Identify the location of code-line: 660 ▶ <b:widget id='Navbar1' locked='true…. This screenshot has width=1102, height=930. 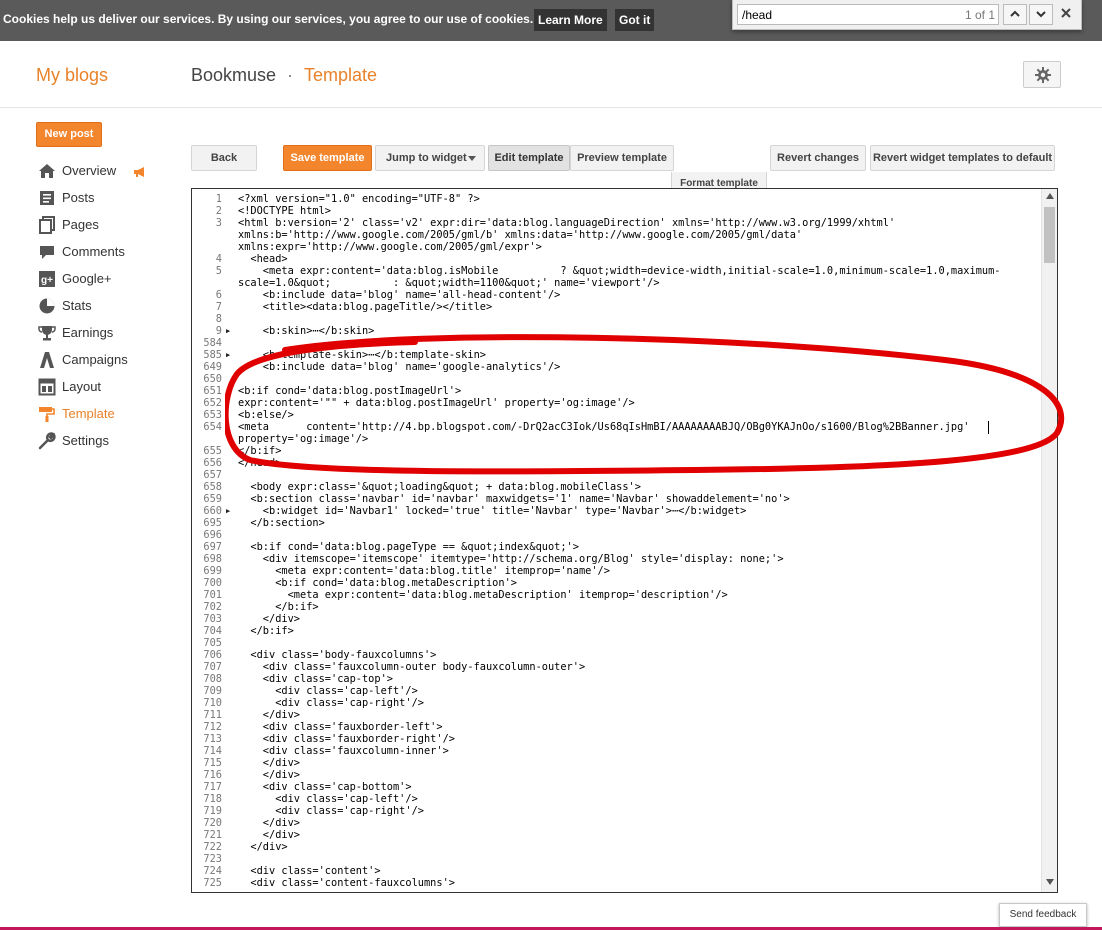
(617, 511).